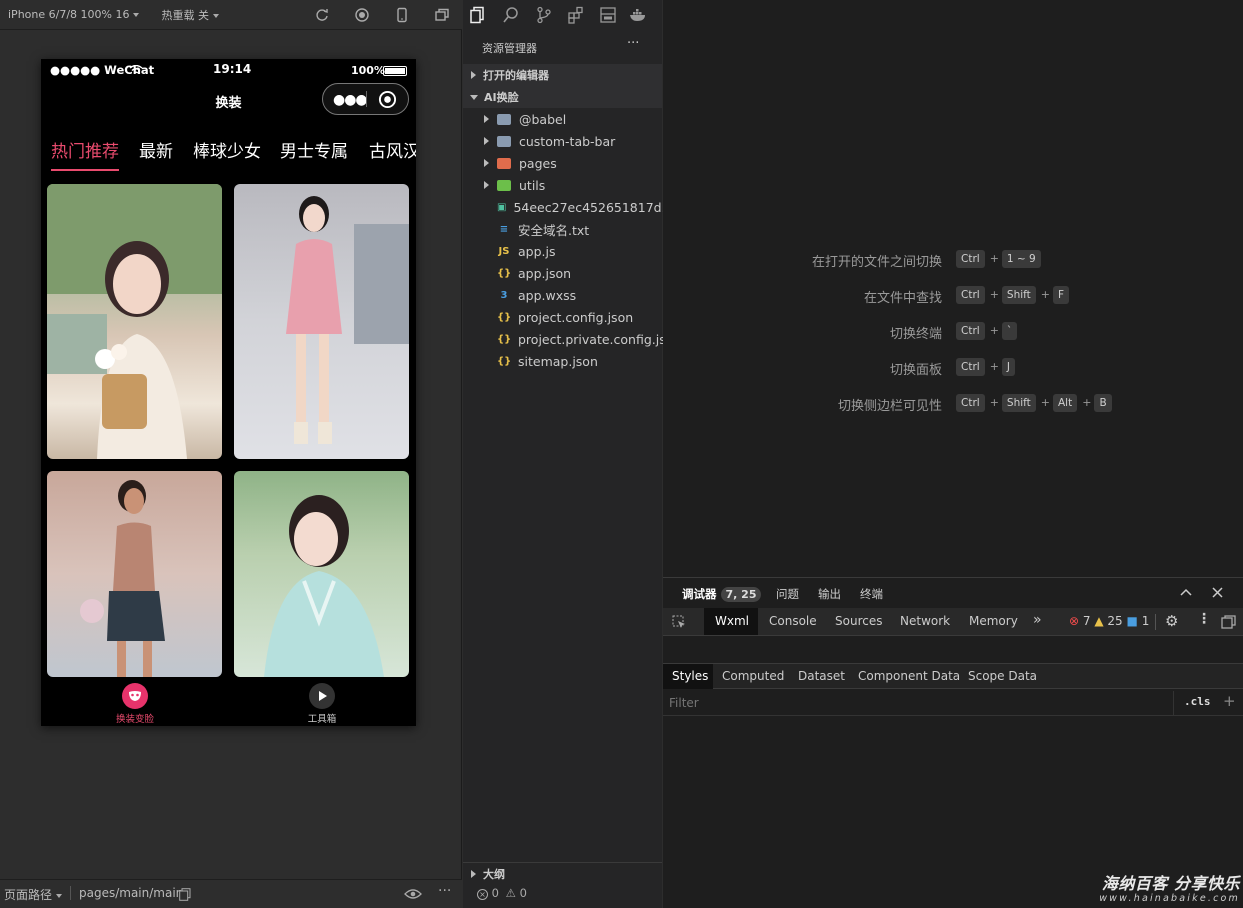 The image size is (1243, 908). What do you see at coordinates (562, 163) in the screenshot?
I see `tree-folder: pages` at bounding box center [562, 163].